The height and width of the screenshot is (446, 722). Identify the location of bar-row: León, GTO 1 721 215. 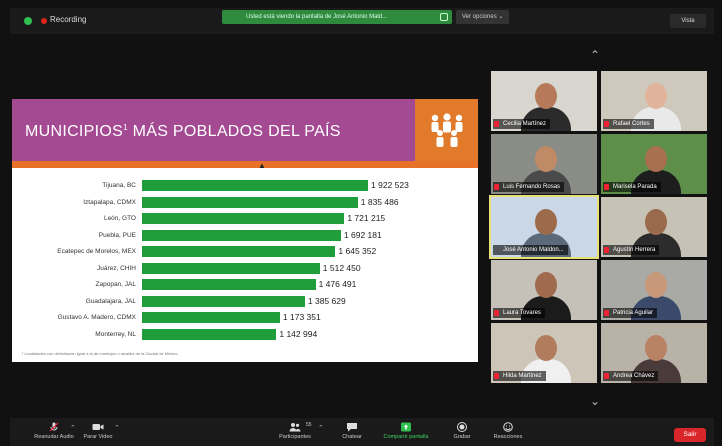
(245, 220).